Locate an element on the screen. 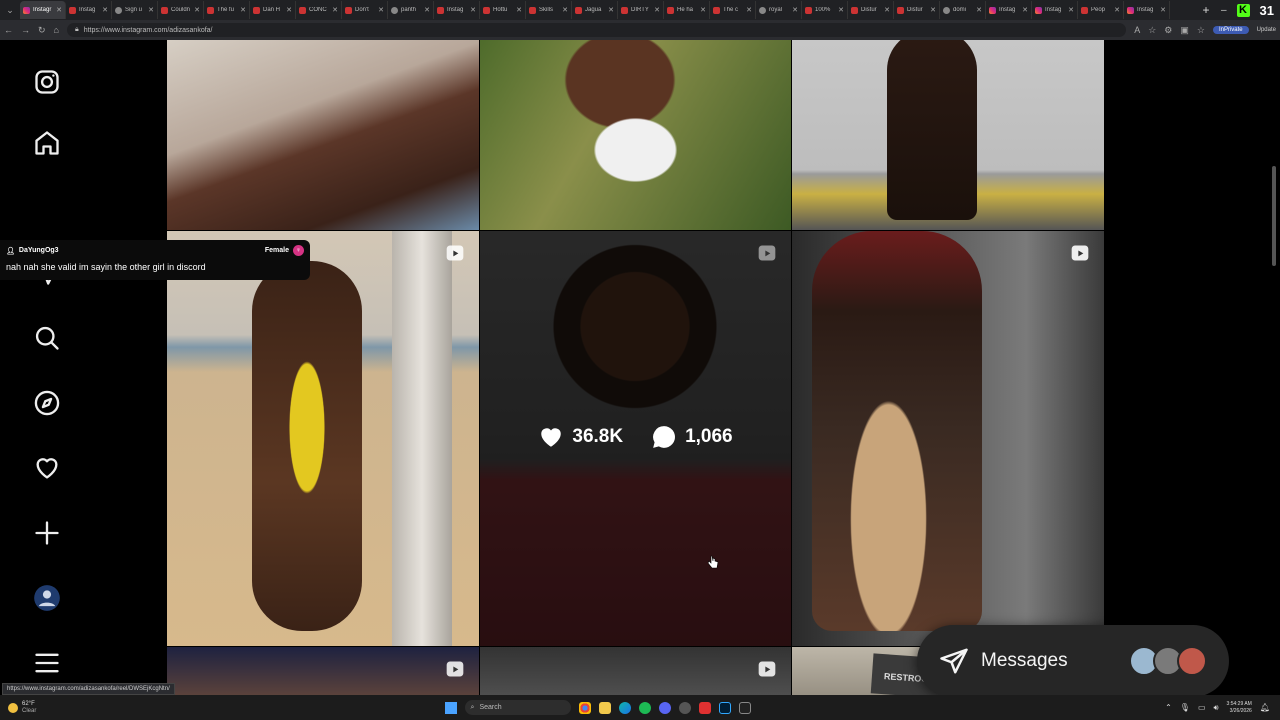  home-icon is located at coordinates (47, 143).